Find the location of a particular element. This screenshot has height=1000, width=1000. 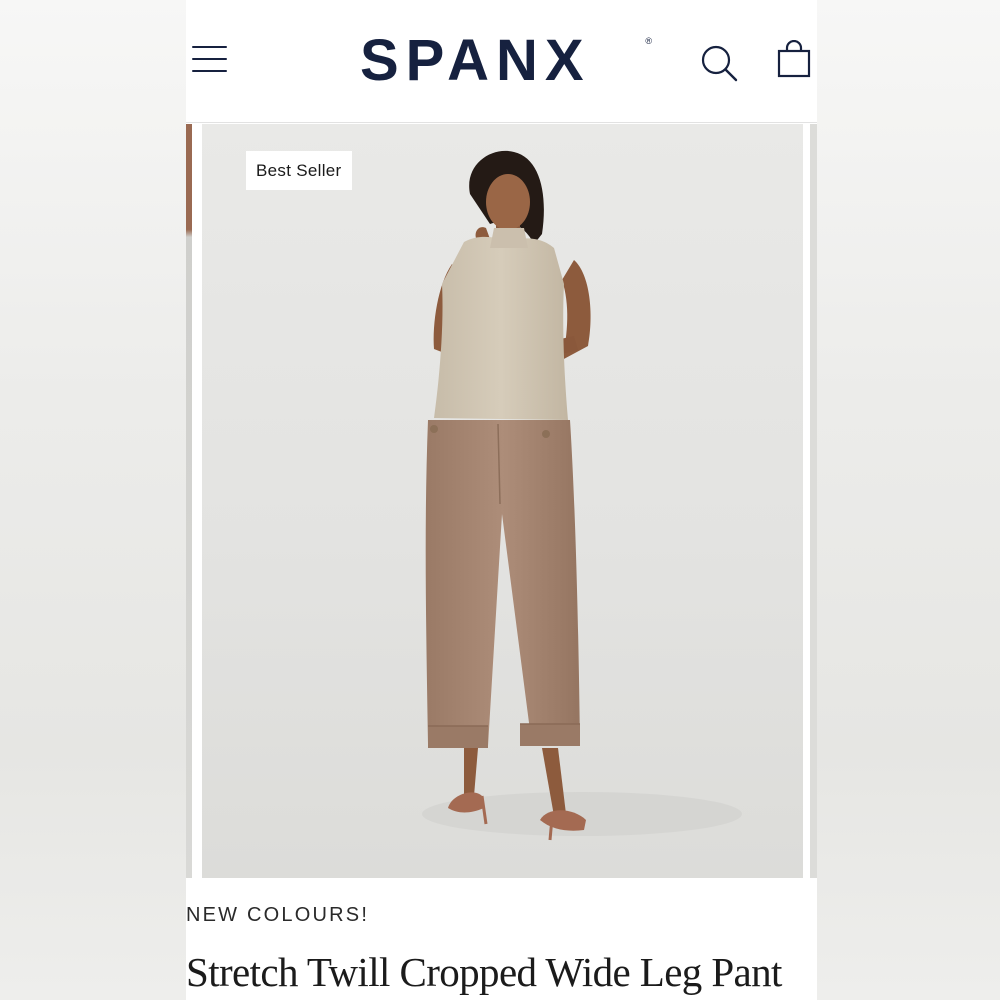

hamburger-menu-icon is located at coordinates (210, 59).